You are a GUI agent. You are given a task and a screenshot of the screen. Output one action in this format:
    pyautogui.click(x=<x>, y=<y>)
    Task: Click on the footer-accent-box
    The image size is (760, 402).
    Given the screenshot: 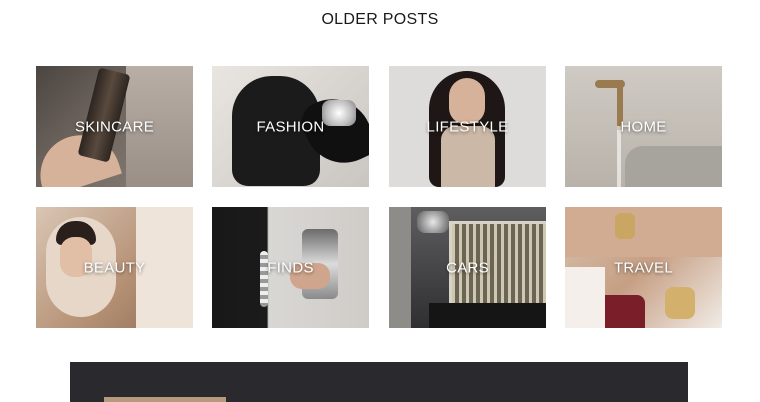 What is the action you would take?
    pyautogui.click(x=165, y=399)
    